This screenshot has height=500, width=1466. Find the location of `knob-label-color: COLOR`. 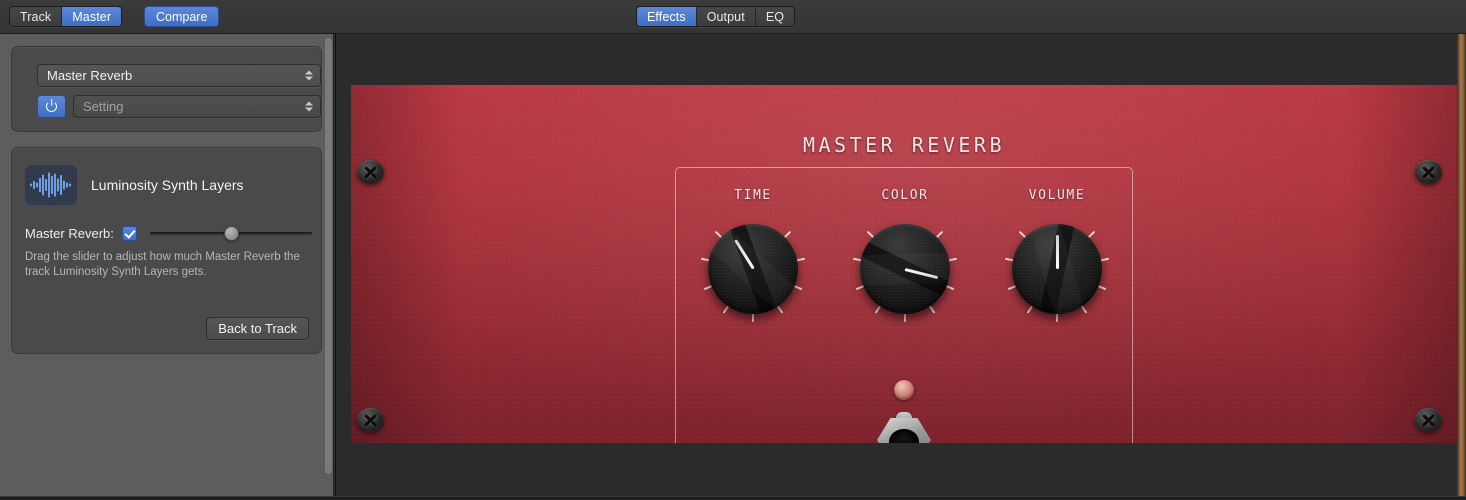

knob-label-color: COLOR is located at coordinates (905, 195).